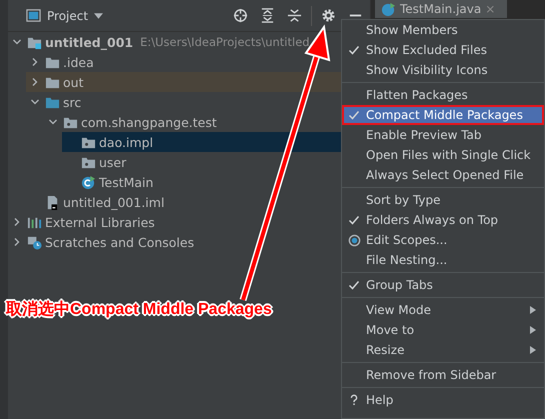  Describe the element at coordinates (443, 70) in the screenshot. I see `menu-item: Show Visibility Icons` at that location.